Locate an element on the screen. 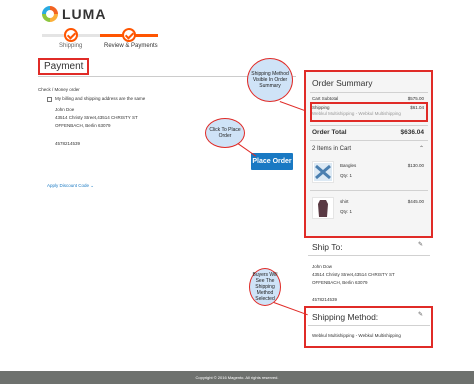  order-total-value: $636.04 is located at coordinates (412, 132).